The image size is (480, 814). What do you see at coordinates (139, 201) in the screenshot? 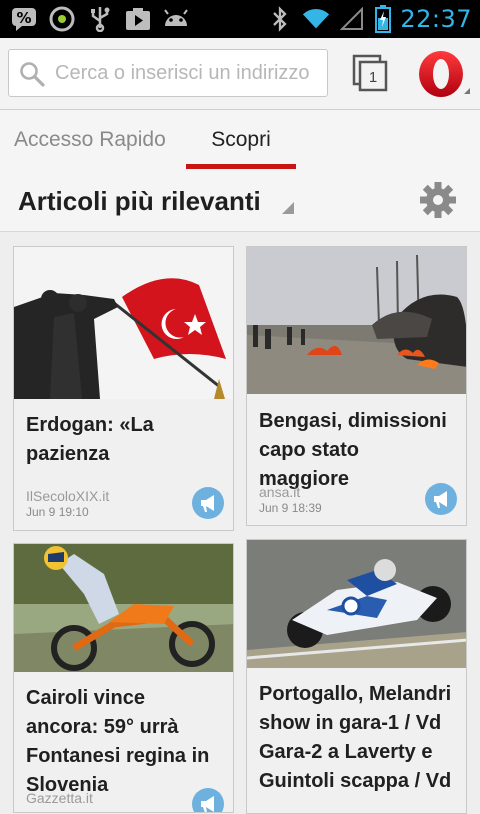
I see `section-title-dropdown: Articoli più rilevanti` at bounding box center [139, 201].